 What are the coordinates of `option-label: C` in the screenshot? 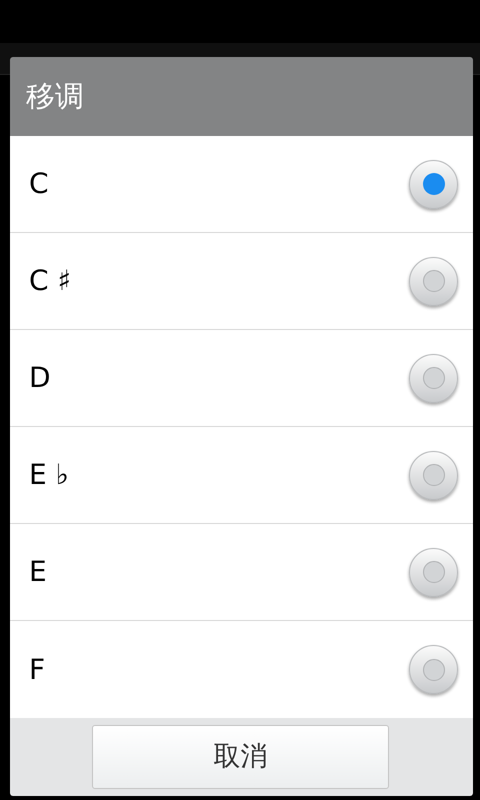 It's located at (39, 184).